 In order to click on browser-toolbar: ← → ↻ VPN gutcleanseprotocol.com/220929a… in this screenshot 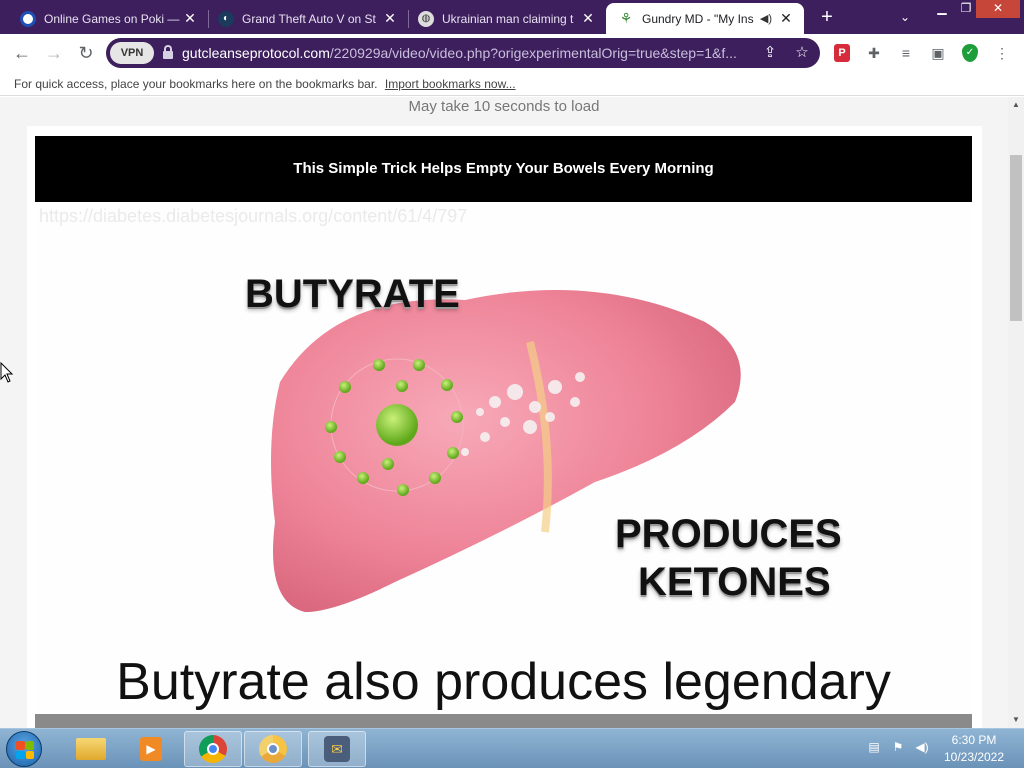, I will do `click(512, 53)`.